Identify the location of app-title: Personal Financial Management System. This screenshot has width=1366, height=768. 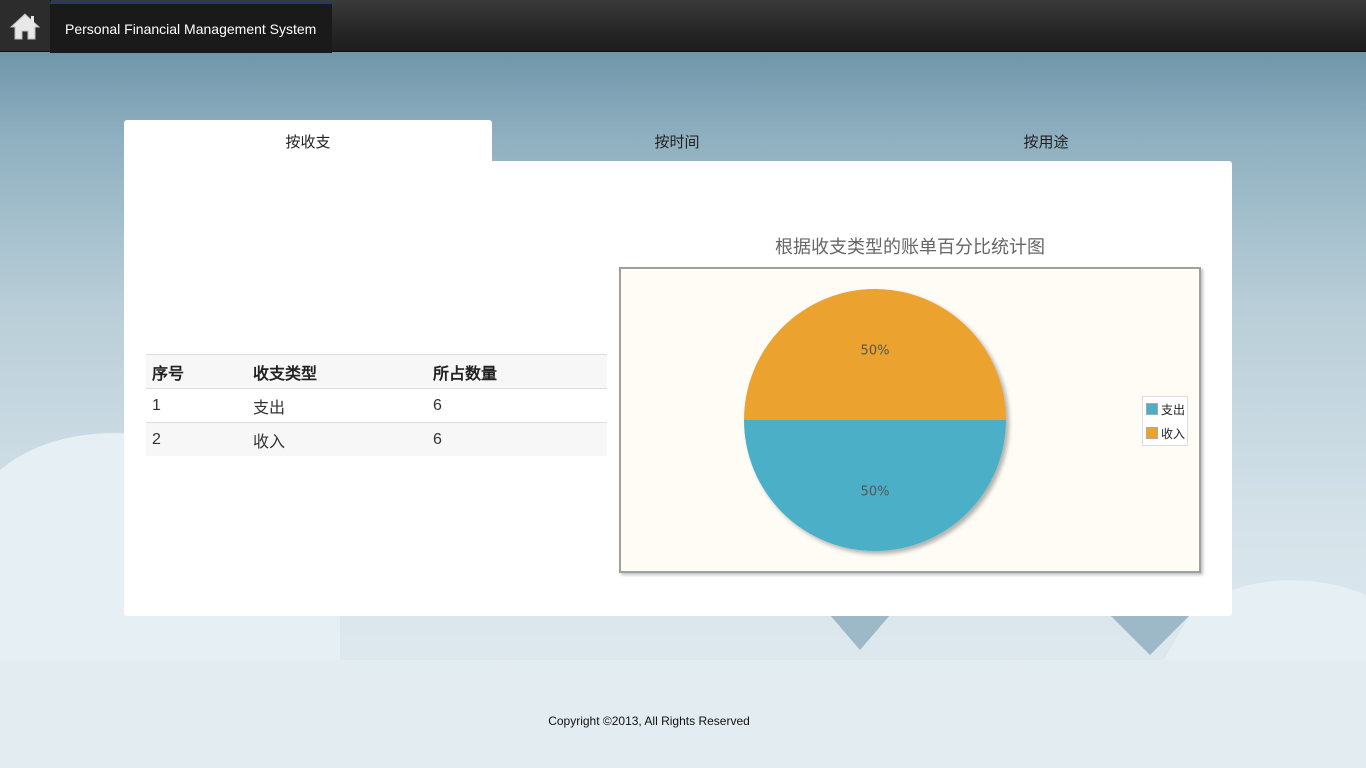
(191, 28).